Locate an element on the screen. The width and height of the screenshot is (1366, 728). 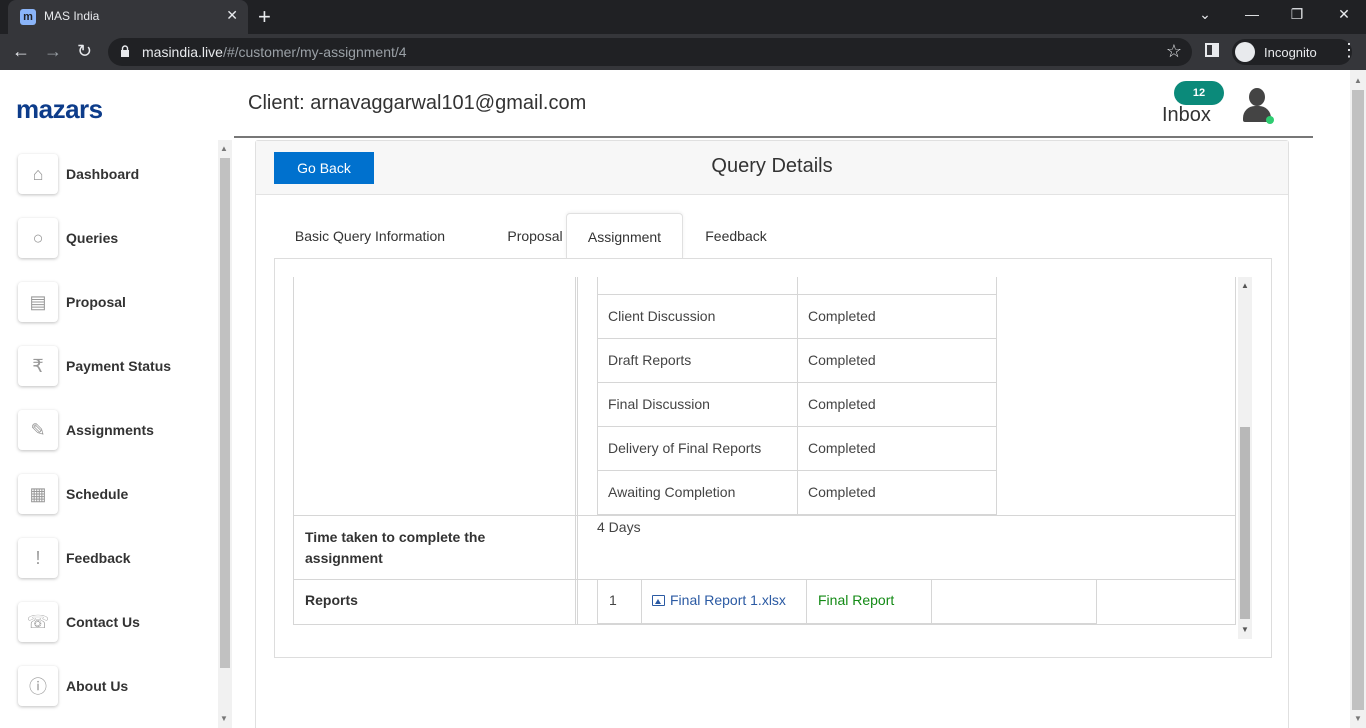
step-name: Client Discussion is located at coordinates (662, 316).